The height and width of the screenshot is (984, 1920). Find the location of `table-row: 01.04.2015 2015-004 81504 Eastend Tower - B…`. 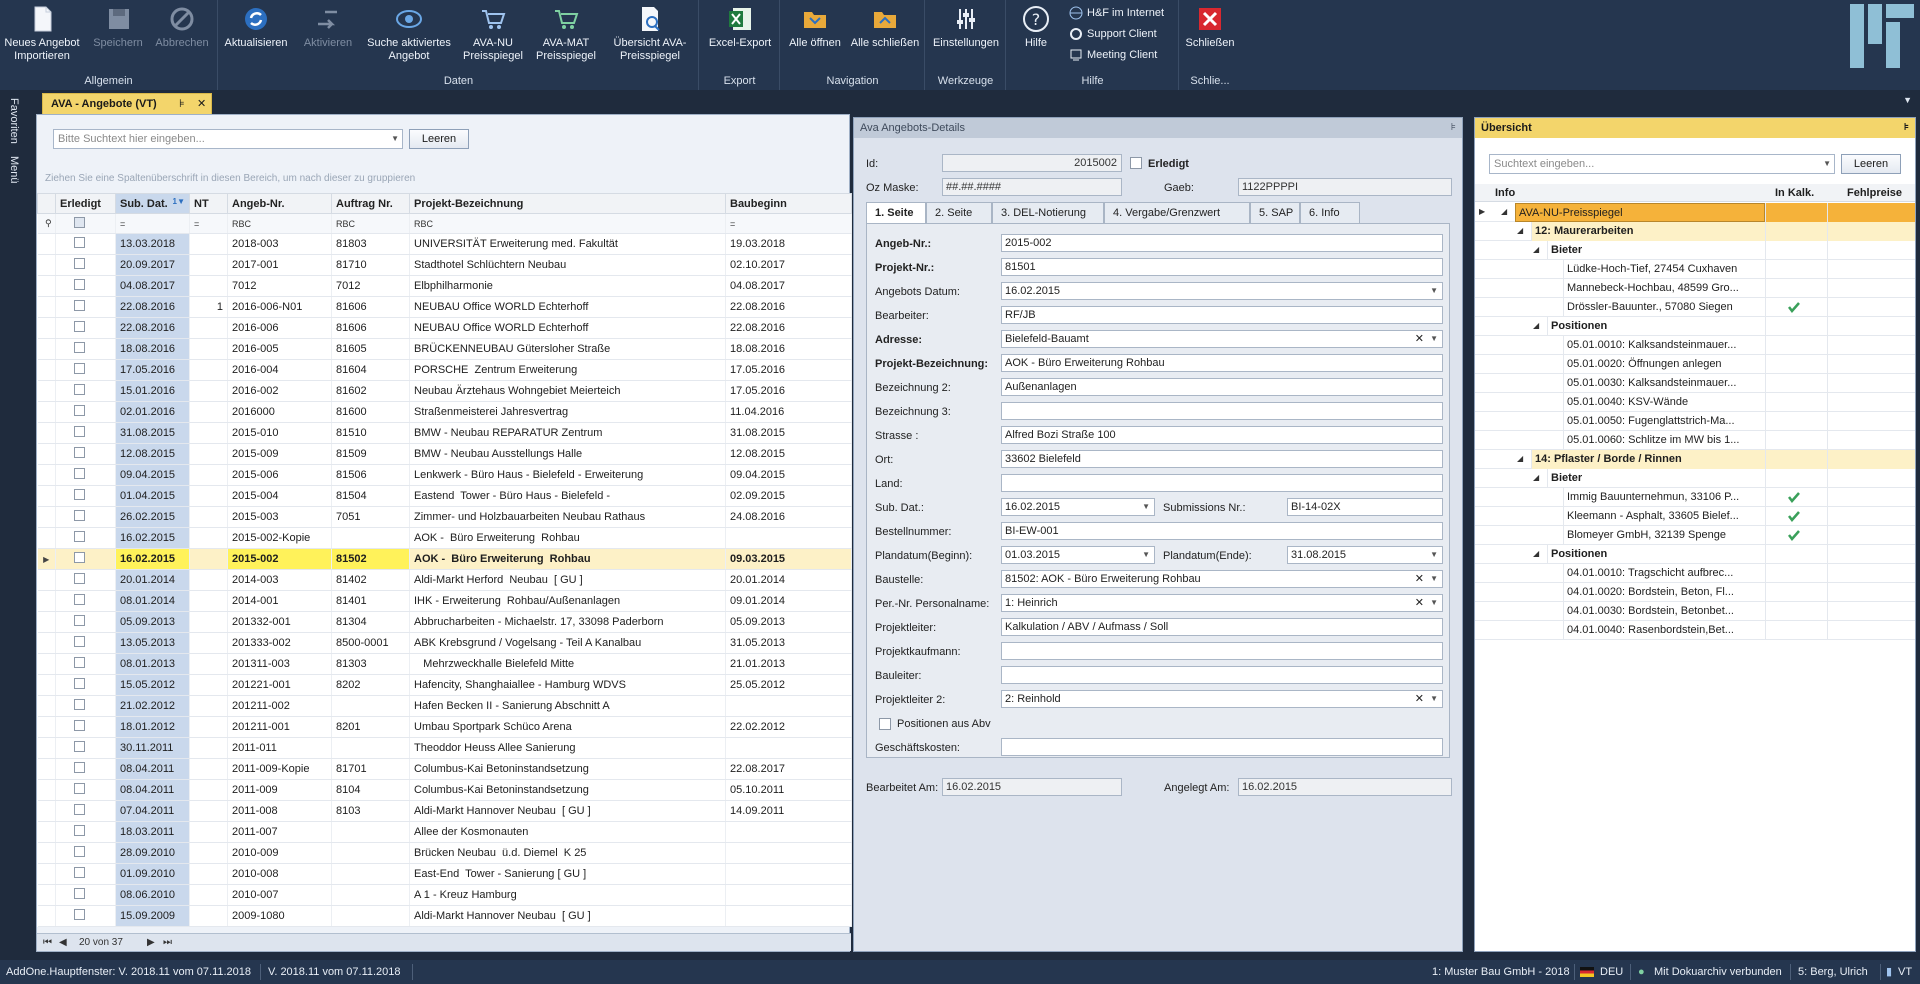

table-row: 01.04.2015 2015-004 81504 Eastend Tower - B… is located at coordinates (444, 496).